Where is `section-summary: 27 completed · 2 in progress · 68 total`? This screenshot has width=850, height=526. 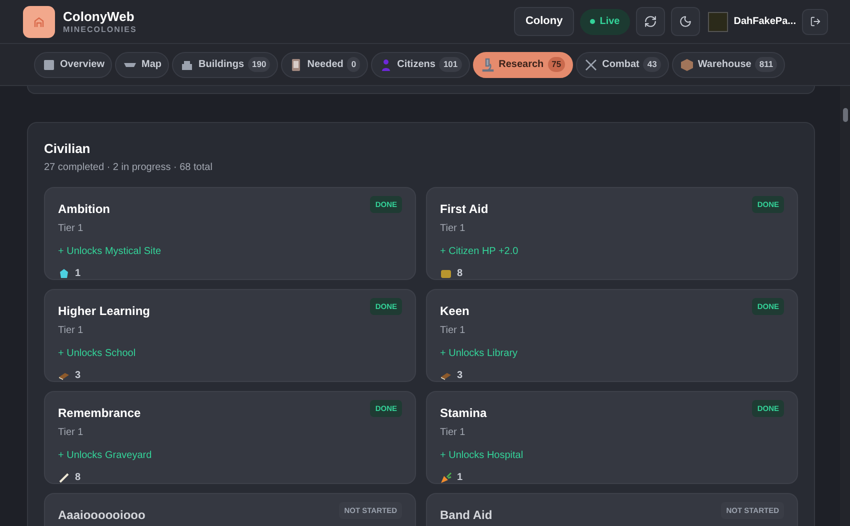
section-summary: 27 completed · 2 in progress · 68 total is located at coordinates (129, 168).